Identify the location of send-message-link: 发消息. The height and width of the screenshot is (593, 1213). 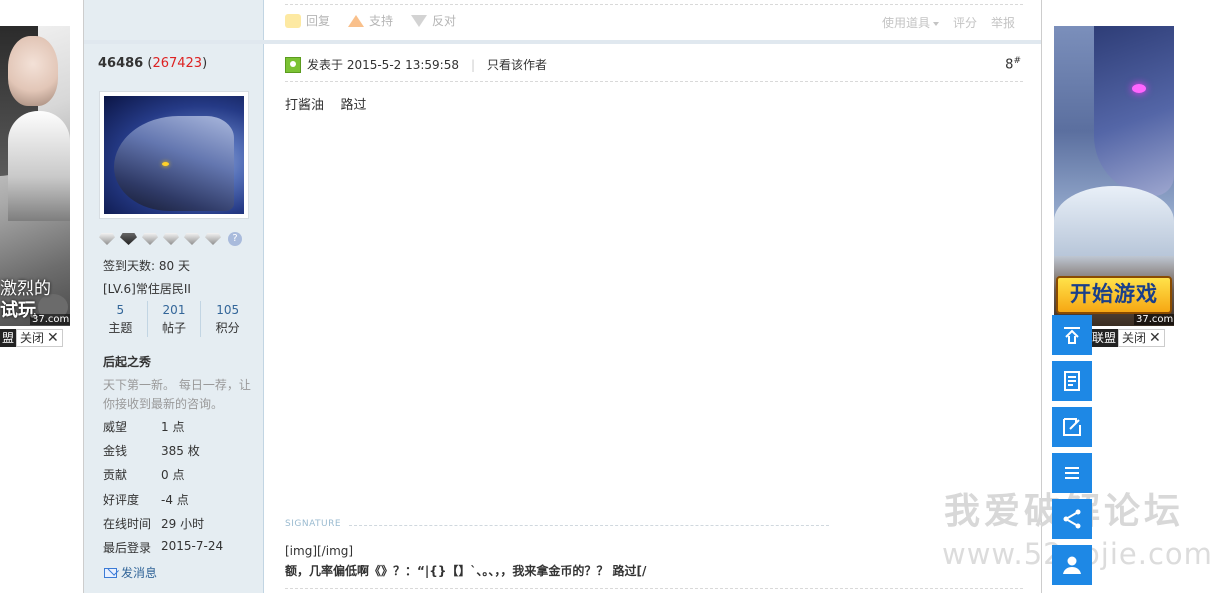
(130, 572).